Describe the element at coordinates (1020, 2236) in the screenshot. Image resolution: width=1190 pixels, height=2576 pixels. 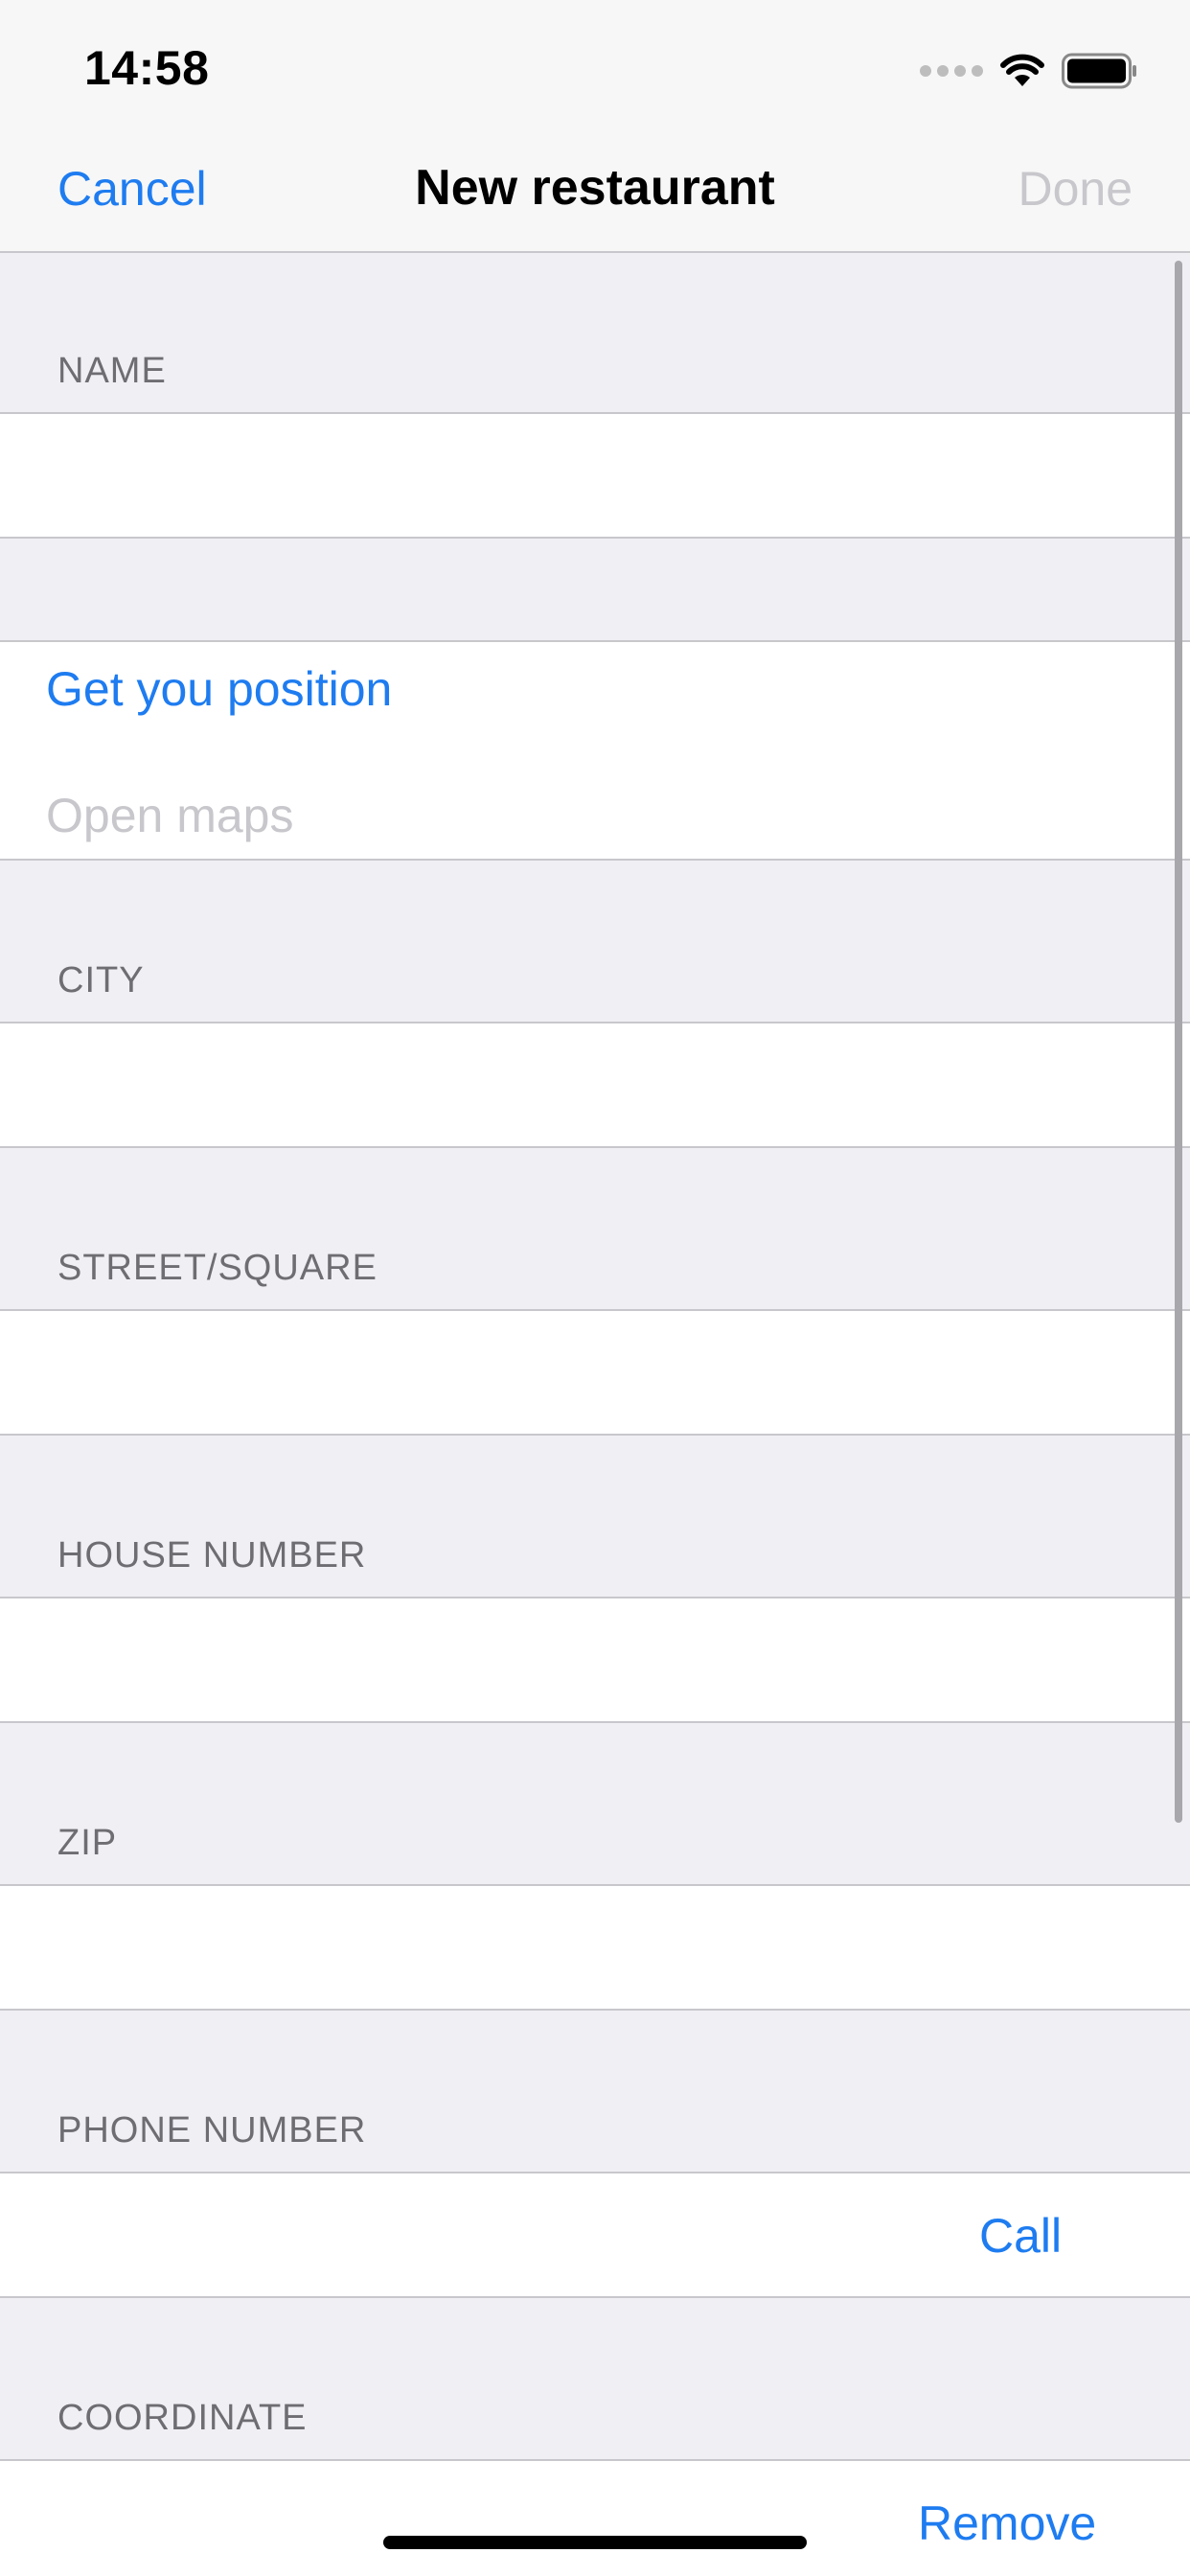
I see `call-button: Call` at that location.